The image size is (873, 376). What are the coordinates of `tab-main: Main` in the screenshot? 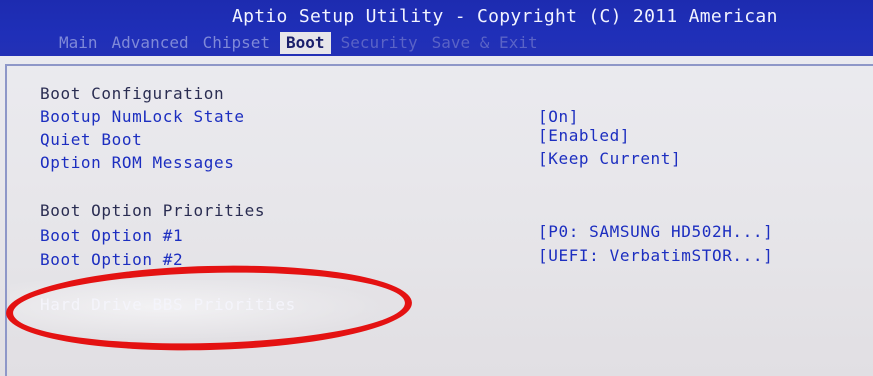 It's located at (78, 43).